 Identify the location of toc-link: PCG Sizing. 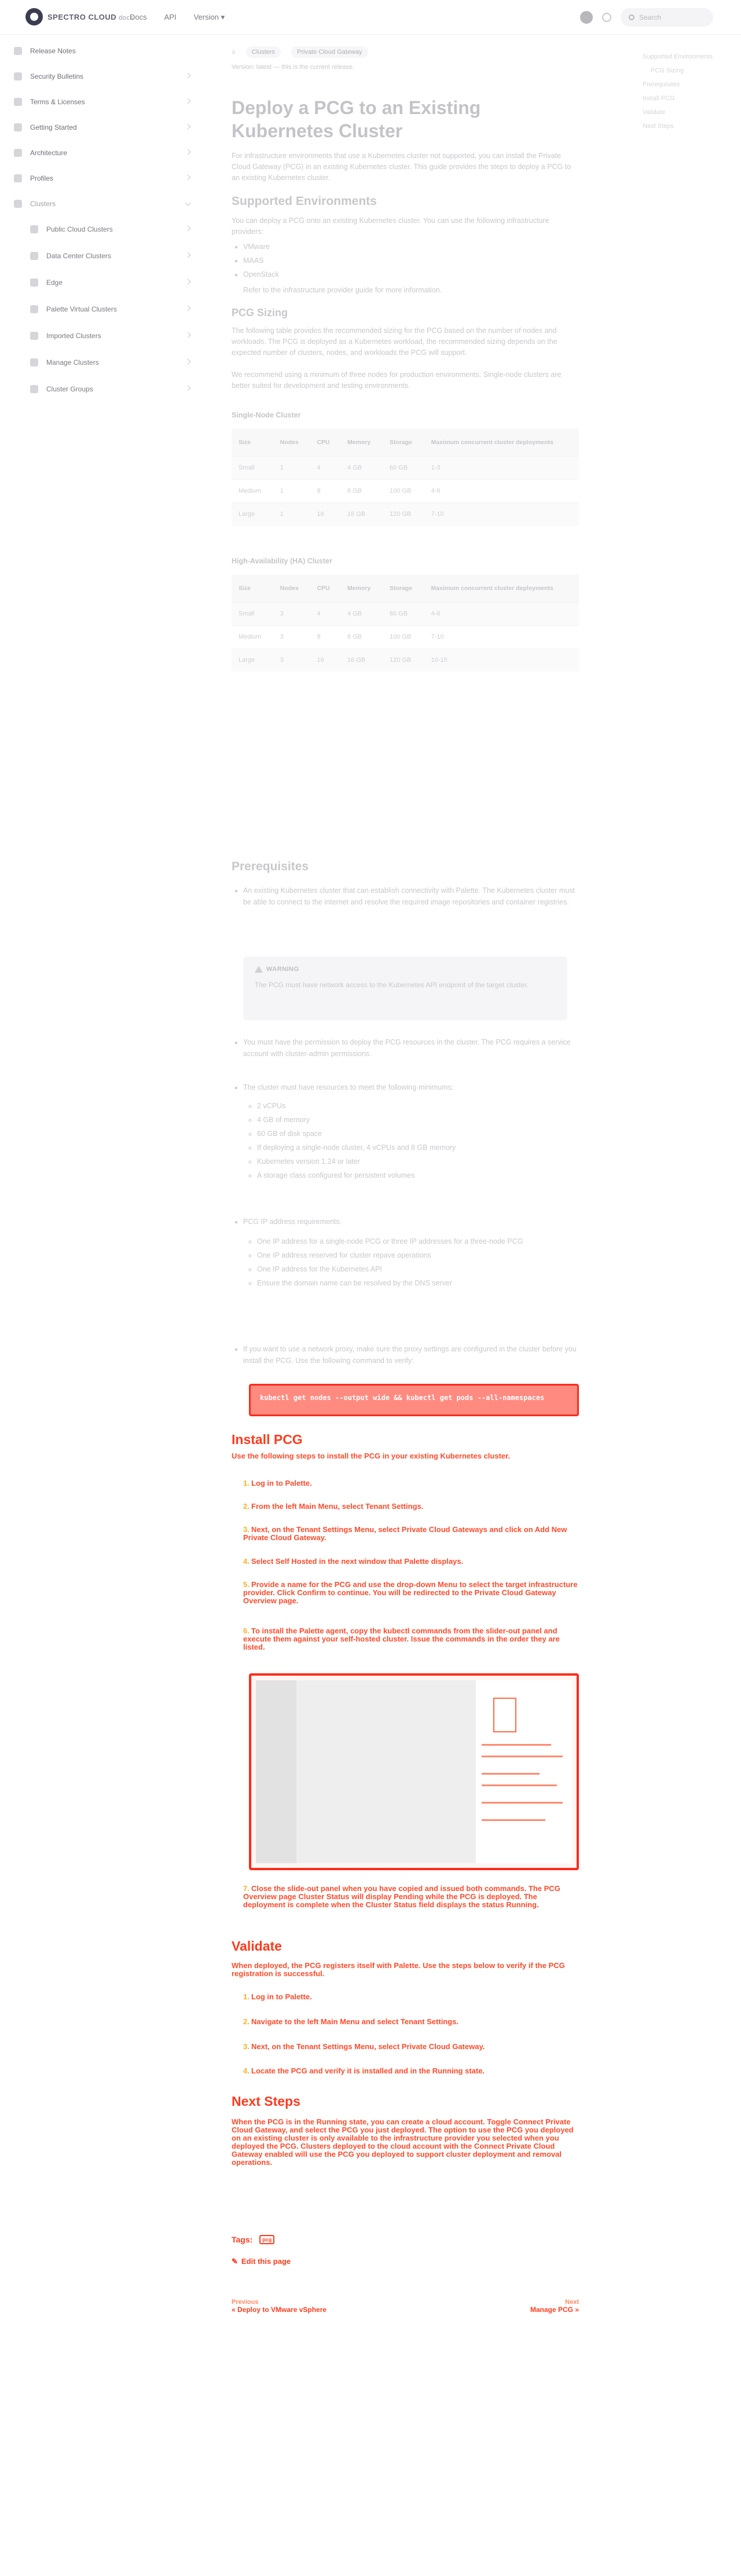
(686, 70).